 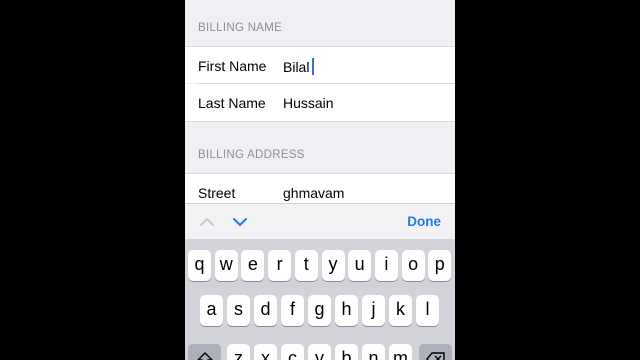 I want to click on key-v: v, so click(x=319, y=352).